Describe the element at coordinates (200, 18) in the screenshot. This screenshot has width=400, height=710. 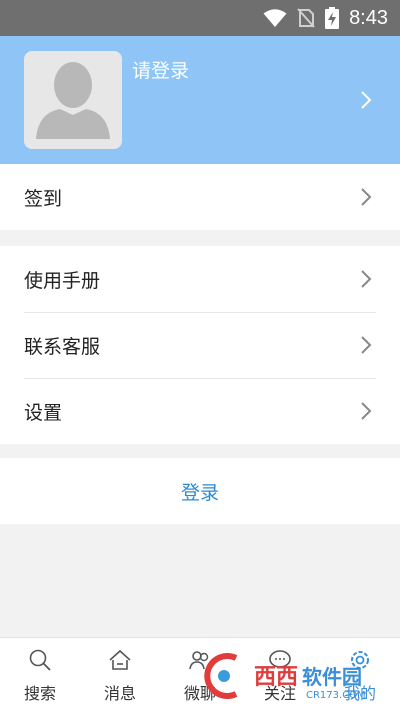
I see `status-bar: 8:43` at that location.